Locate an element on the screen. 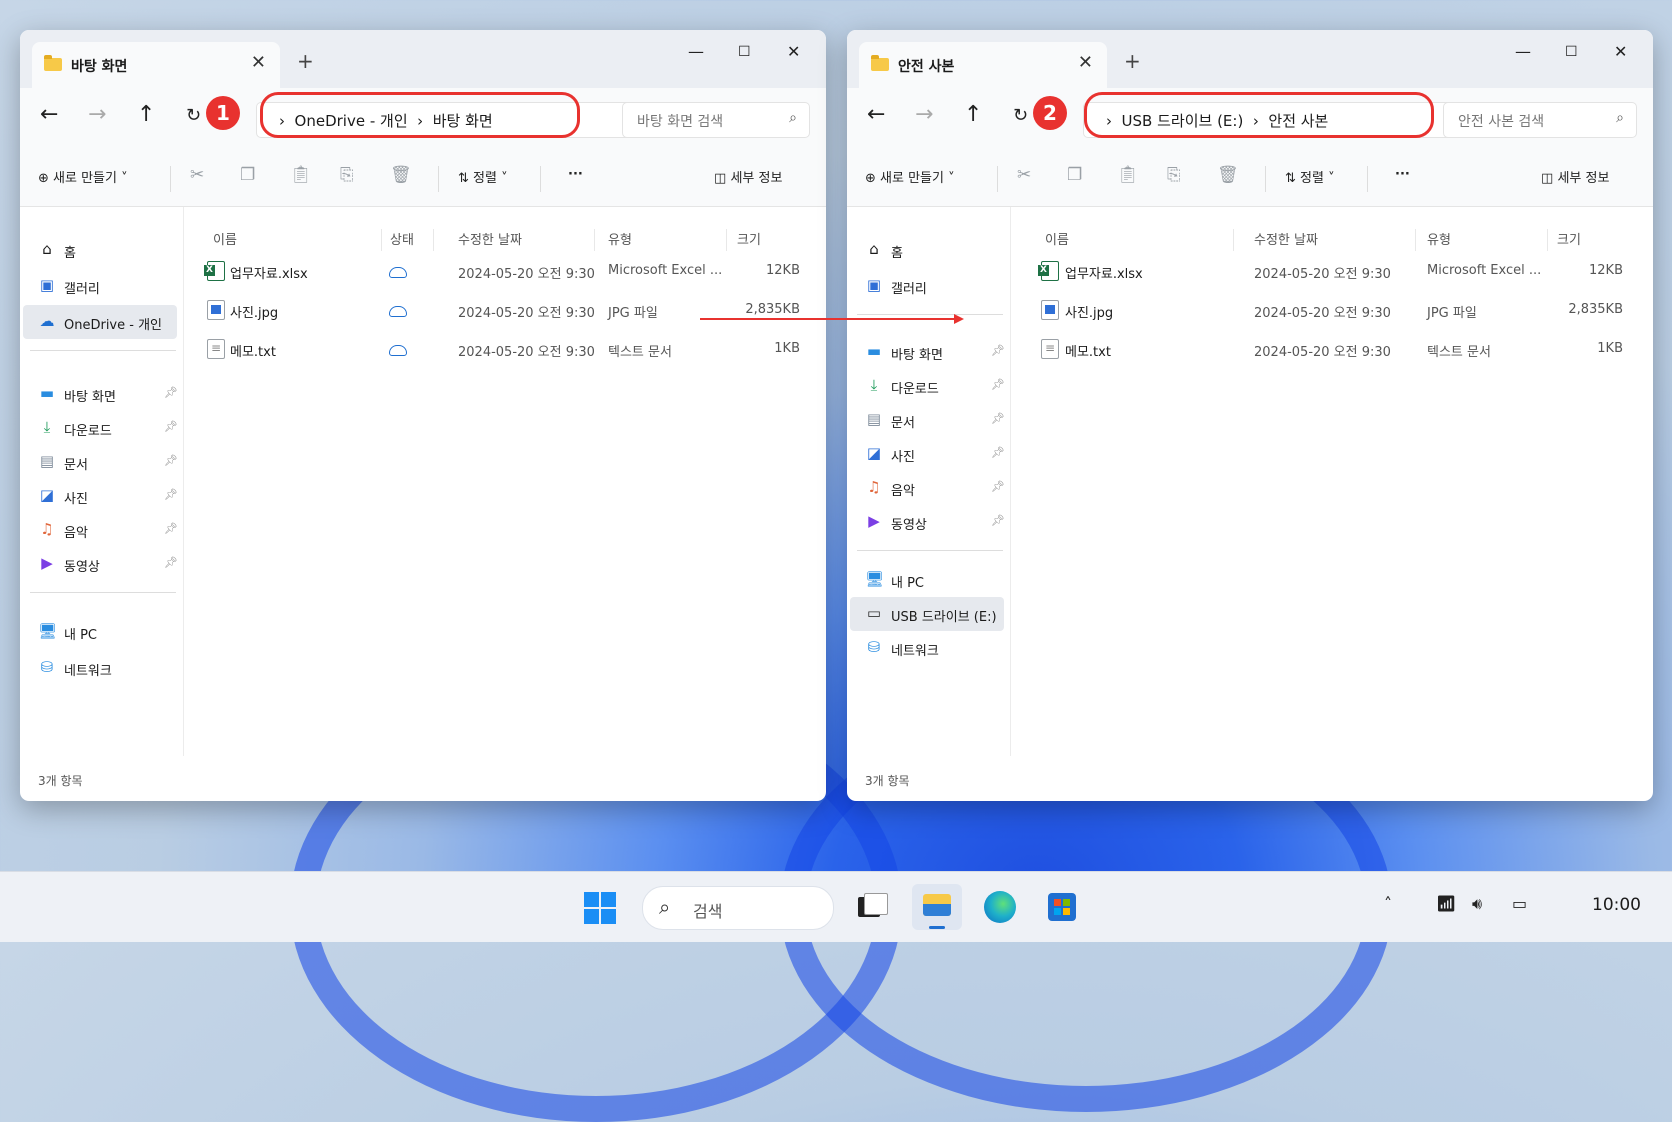 Image resolution: width=1672 pixels, height=1122 pixels. pc-icon: 🖥︎ is located at coordinates (48, 631).